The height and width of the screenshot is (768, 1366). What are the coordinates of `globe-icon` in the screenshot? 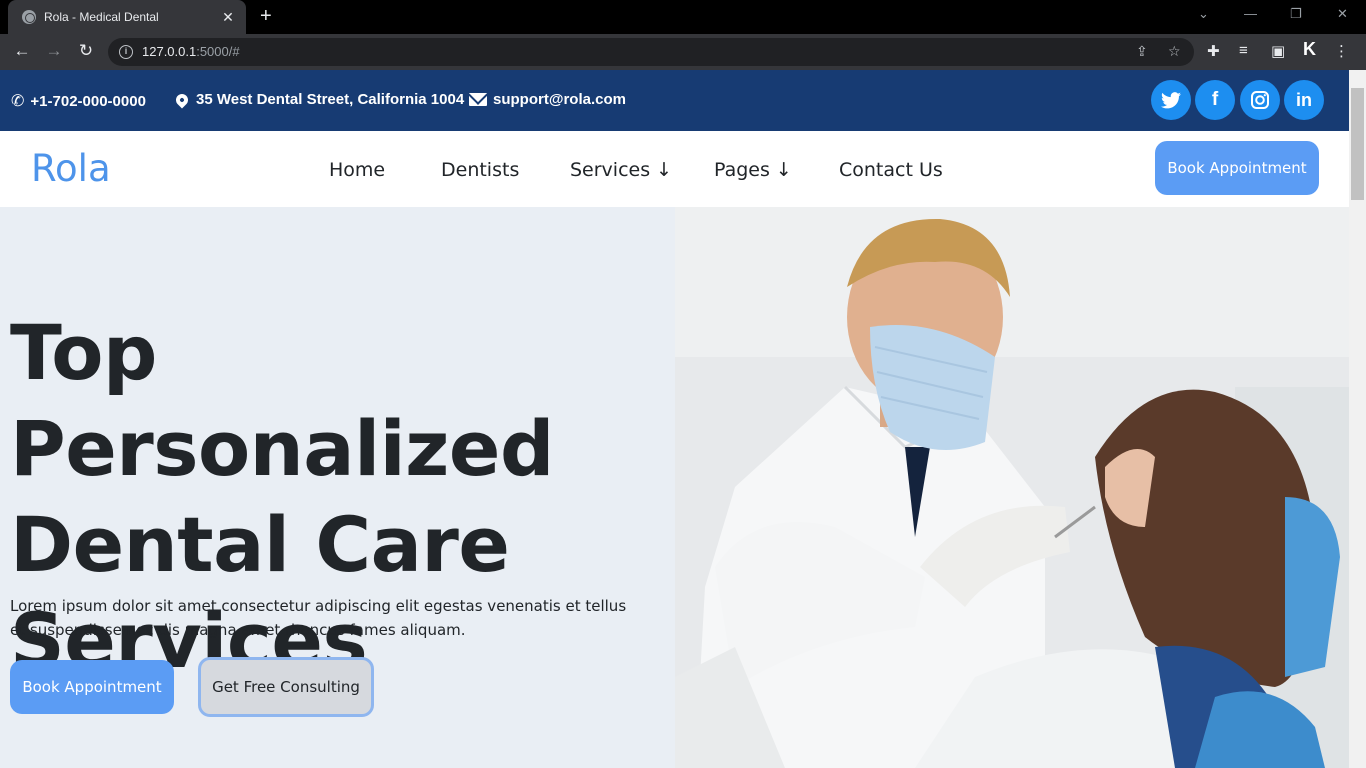 It's located at (29, 17).